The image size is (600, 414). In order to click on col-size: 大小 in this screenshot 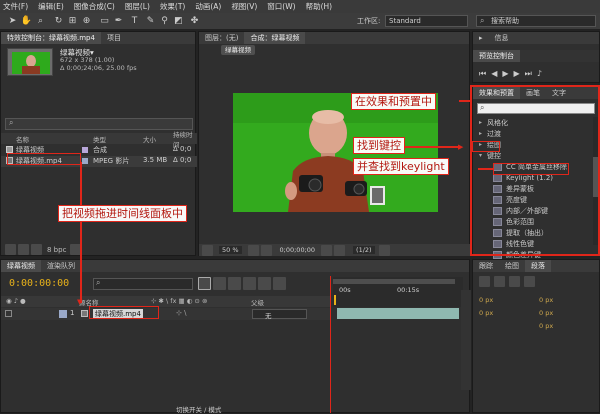, I will do `click(149, 139)`.